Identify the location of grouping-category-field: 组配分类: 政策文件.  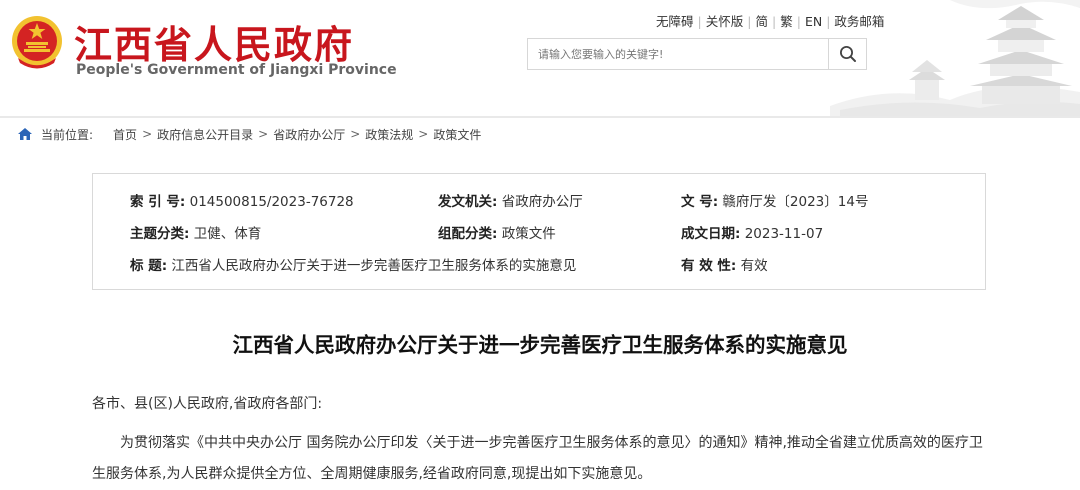
(497, 232).